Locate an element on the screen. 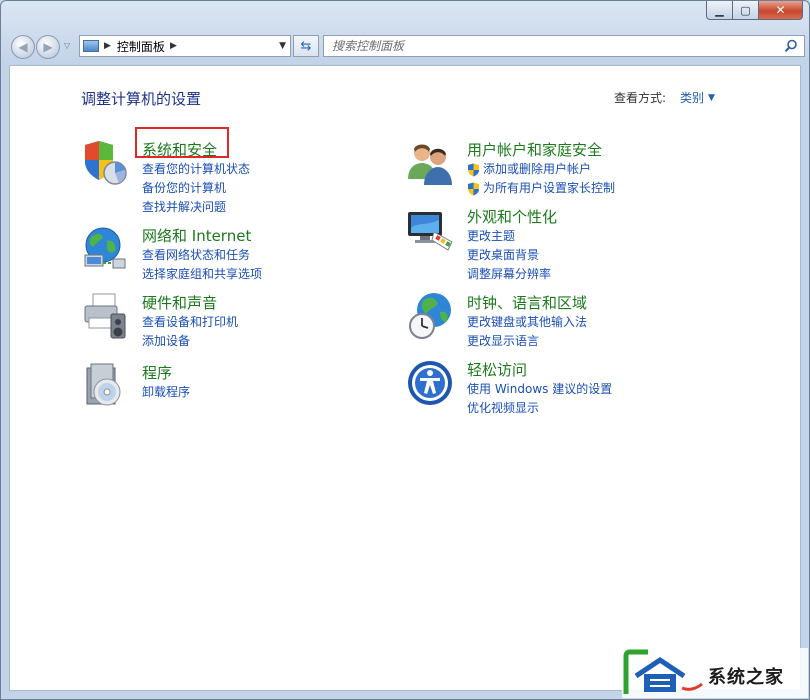 The height and width of the screenshot is (700, 810). category-links: 更改主题 更改桌面背景 调整屏幕分辨率 is located at coordinates (509, 255).